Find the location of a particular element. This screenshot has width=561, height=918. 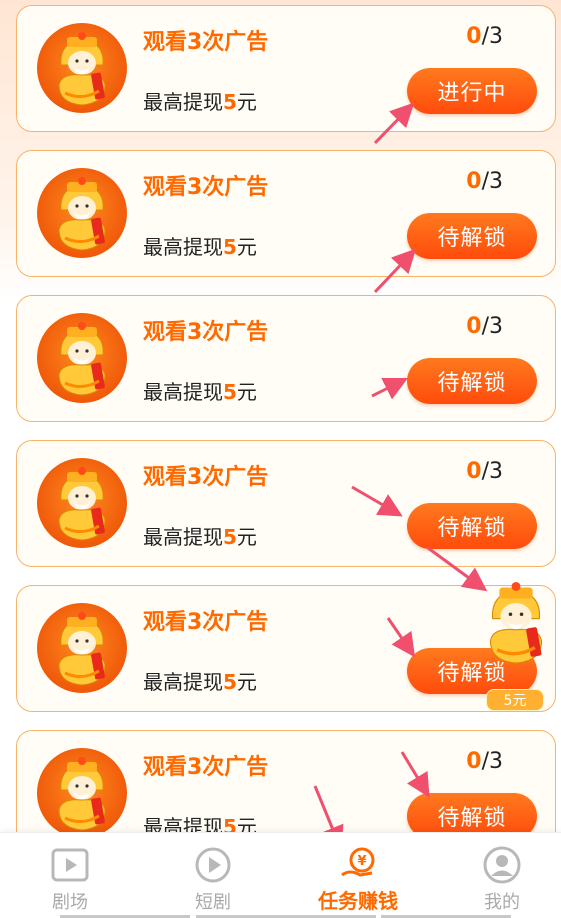

tab-earn-money: ¥ 任务赚钱 is located at coordinates (358, 875).